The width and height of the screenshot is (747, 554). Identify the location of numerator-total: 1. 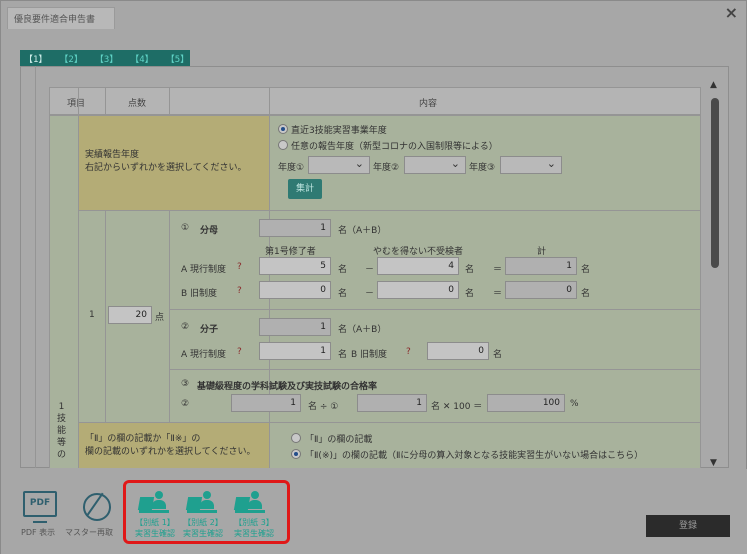
(295, 327).